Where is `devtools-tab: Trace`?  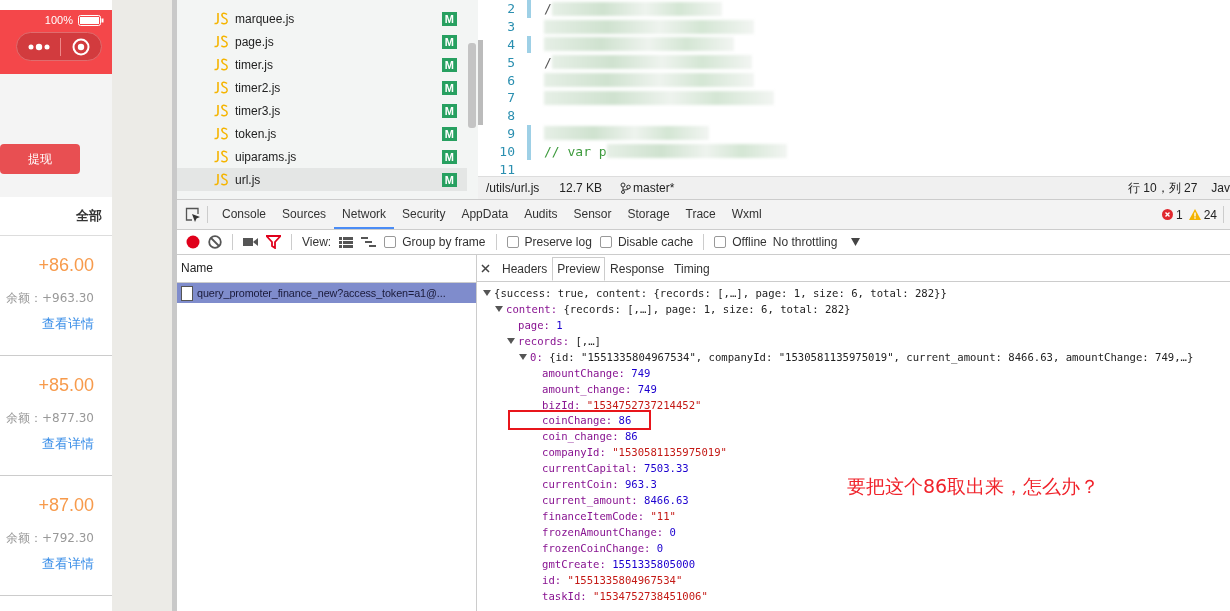
devtools-tab: Trace is located at coordinates (700, 214).